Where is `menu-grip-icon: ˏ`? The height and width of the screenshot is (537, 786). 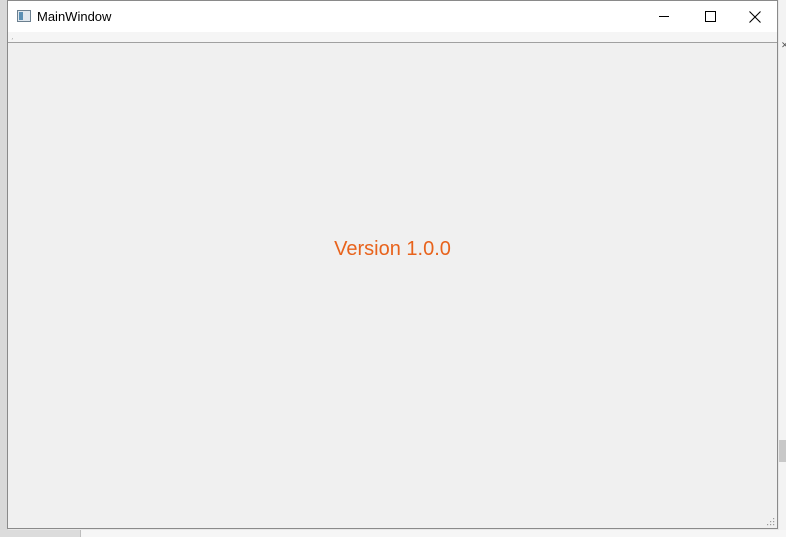
menu-grip-icon: ˏ is located at coordinates (12, 36).